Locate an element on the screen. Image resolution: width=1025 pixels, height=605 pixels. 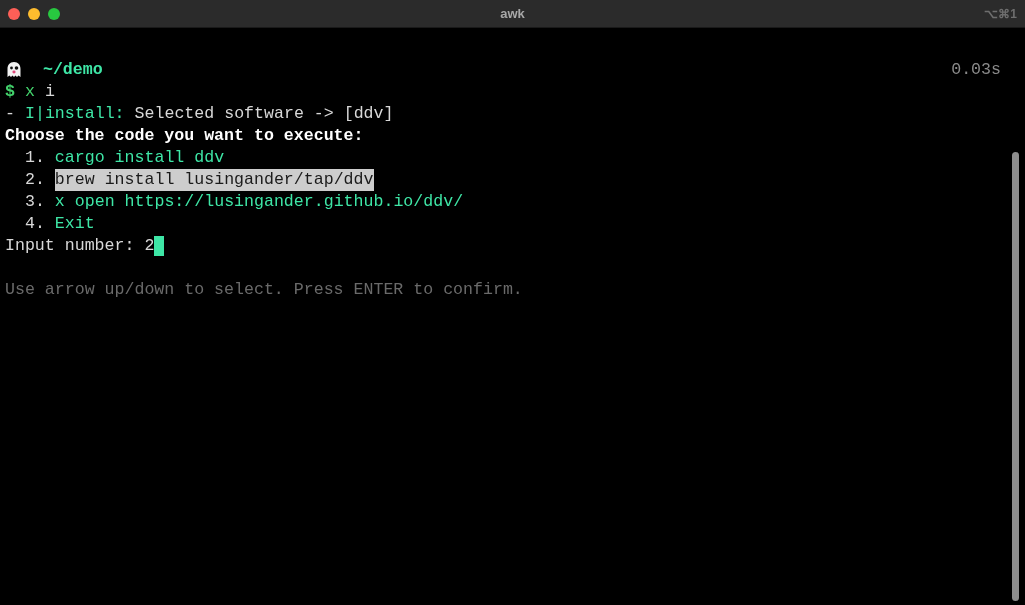
log-message: Selected software -> [ddv] is located at coordinates (264, 114).